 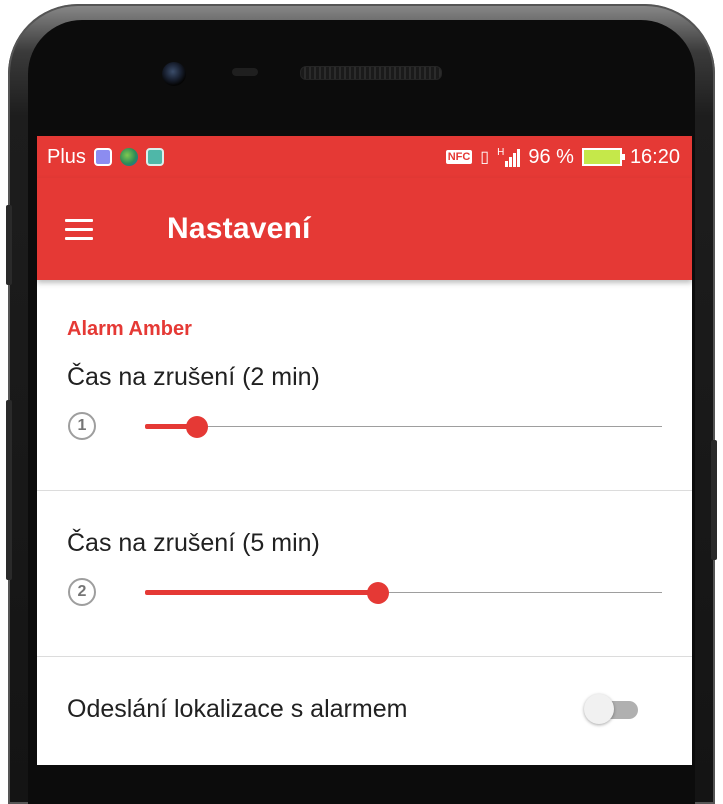 I want to click on location-toggle-row: Odeslání lokalizace s alarmem, so click(x=364, y=709).